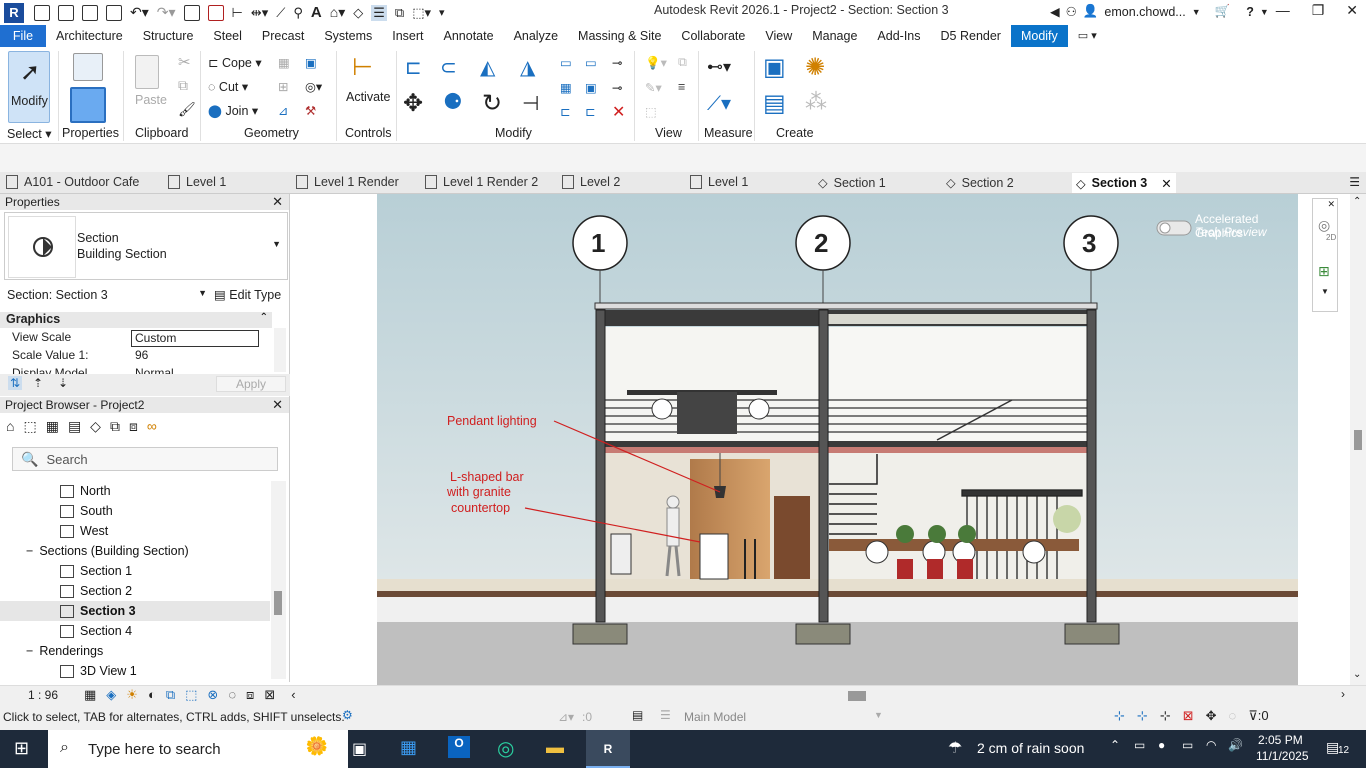 Image resolution: width=1366 pixels, height=768 pixels. Describe the element at coordinates (566, 62) in the screenshot. I see `split-icon: ▭` at that location.